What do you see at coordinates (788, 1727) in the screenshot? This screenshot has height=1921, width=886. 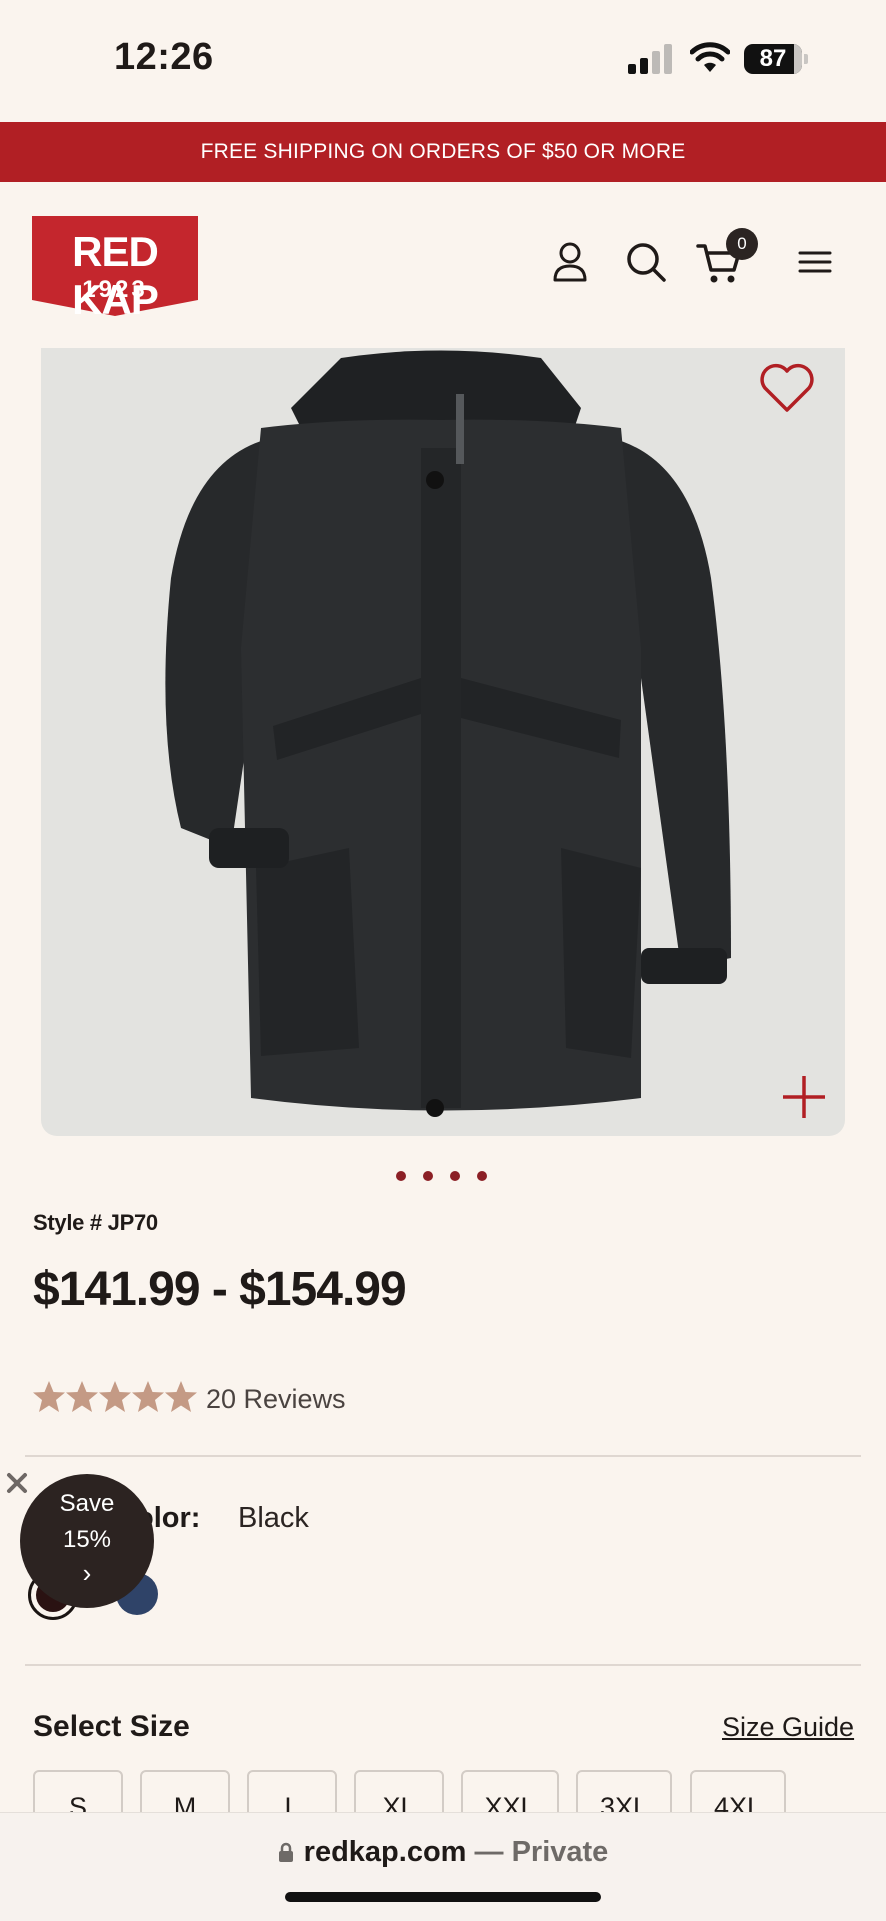 I see `size-guide-link: Size Guide` at bounding box center [788, 1727].